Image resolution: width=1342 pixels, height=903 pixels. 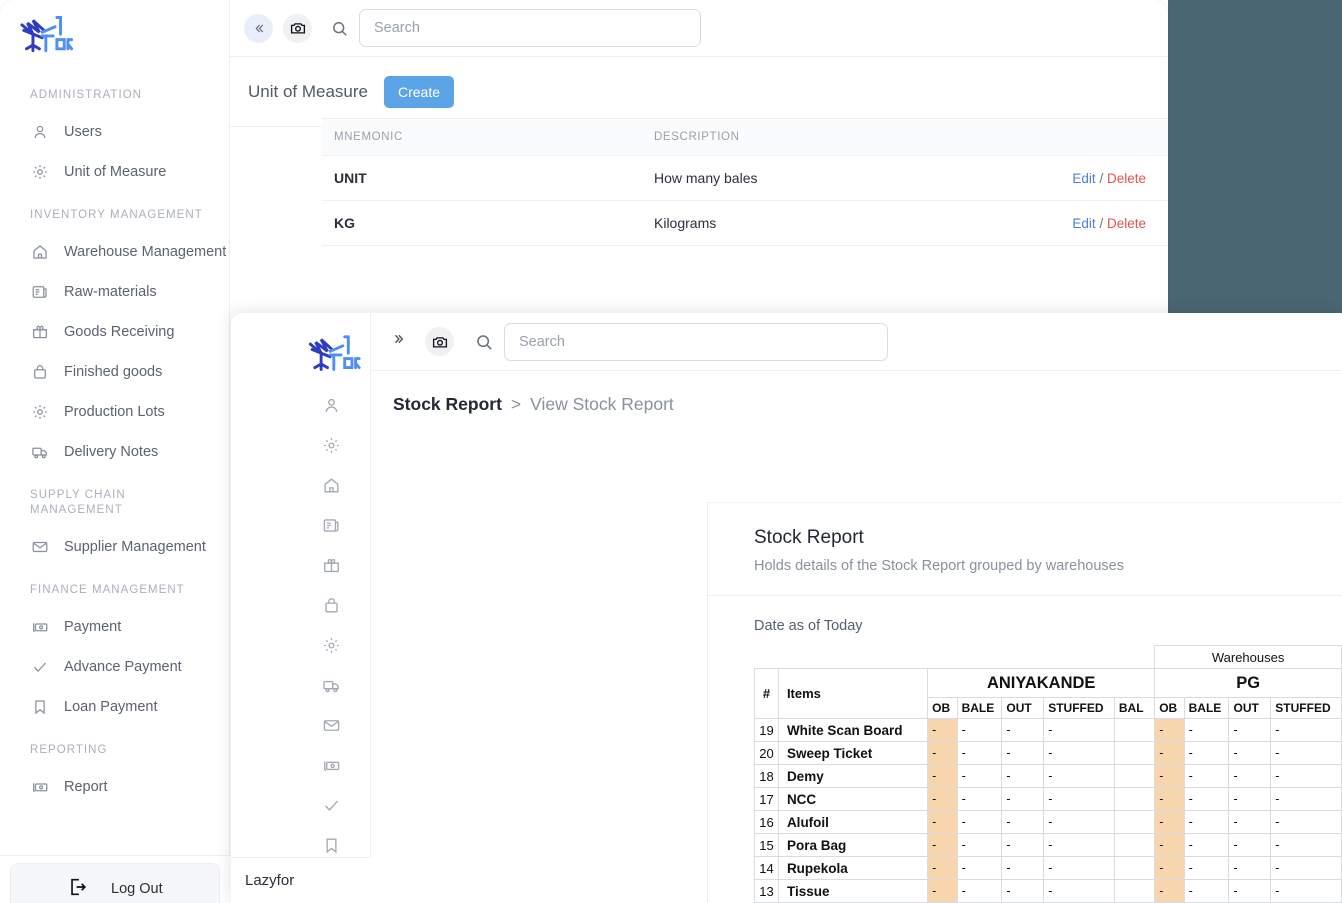 What do you see at coordinates (110, 292) in the screenshot?
I see `sidebar-item-label: Raw-materials` at bounding box center [110, 292].